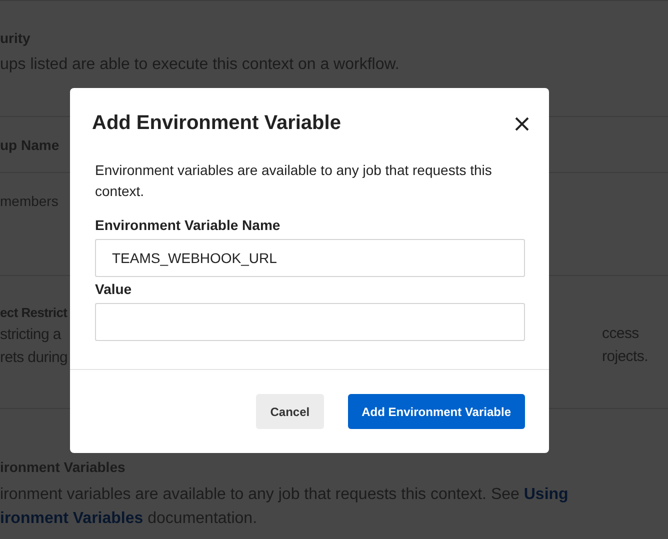 This screenshot has height=539, width=668. What do you see at coordinates (522, 123) in the screenshot?
I see `close-icon` at bounding box center [522, 123].